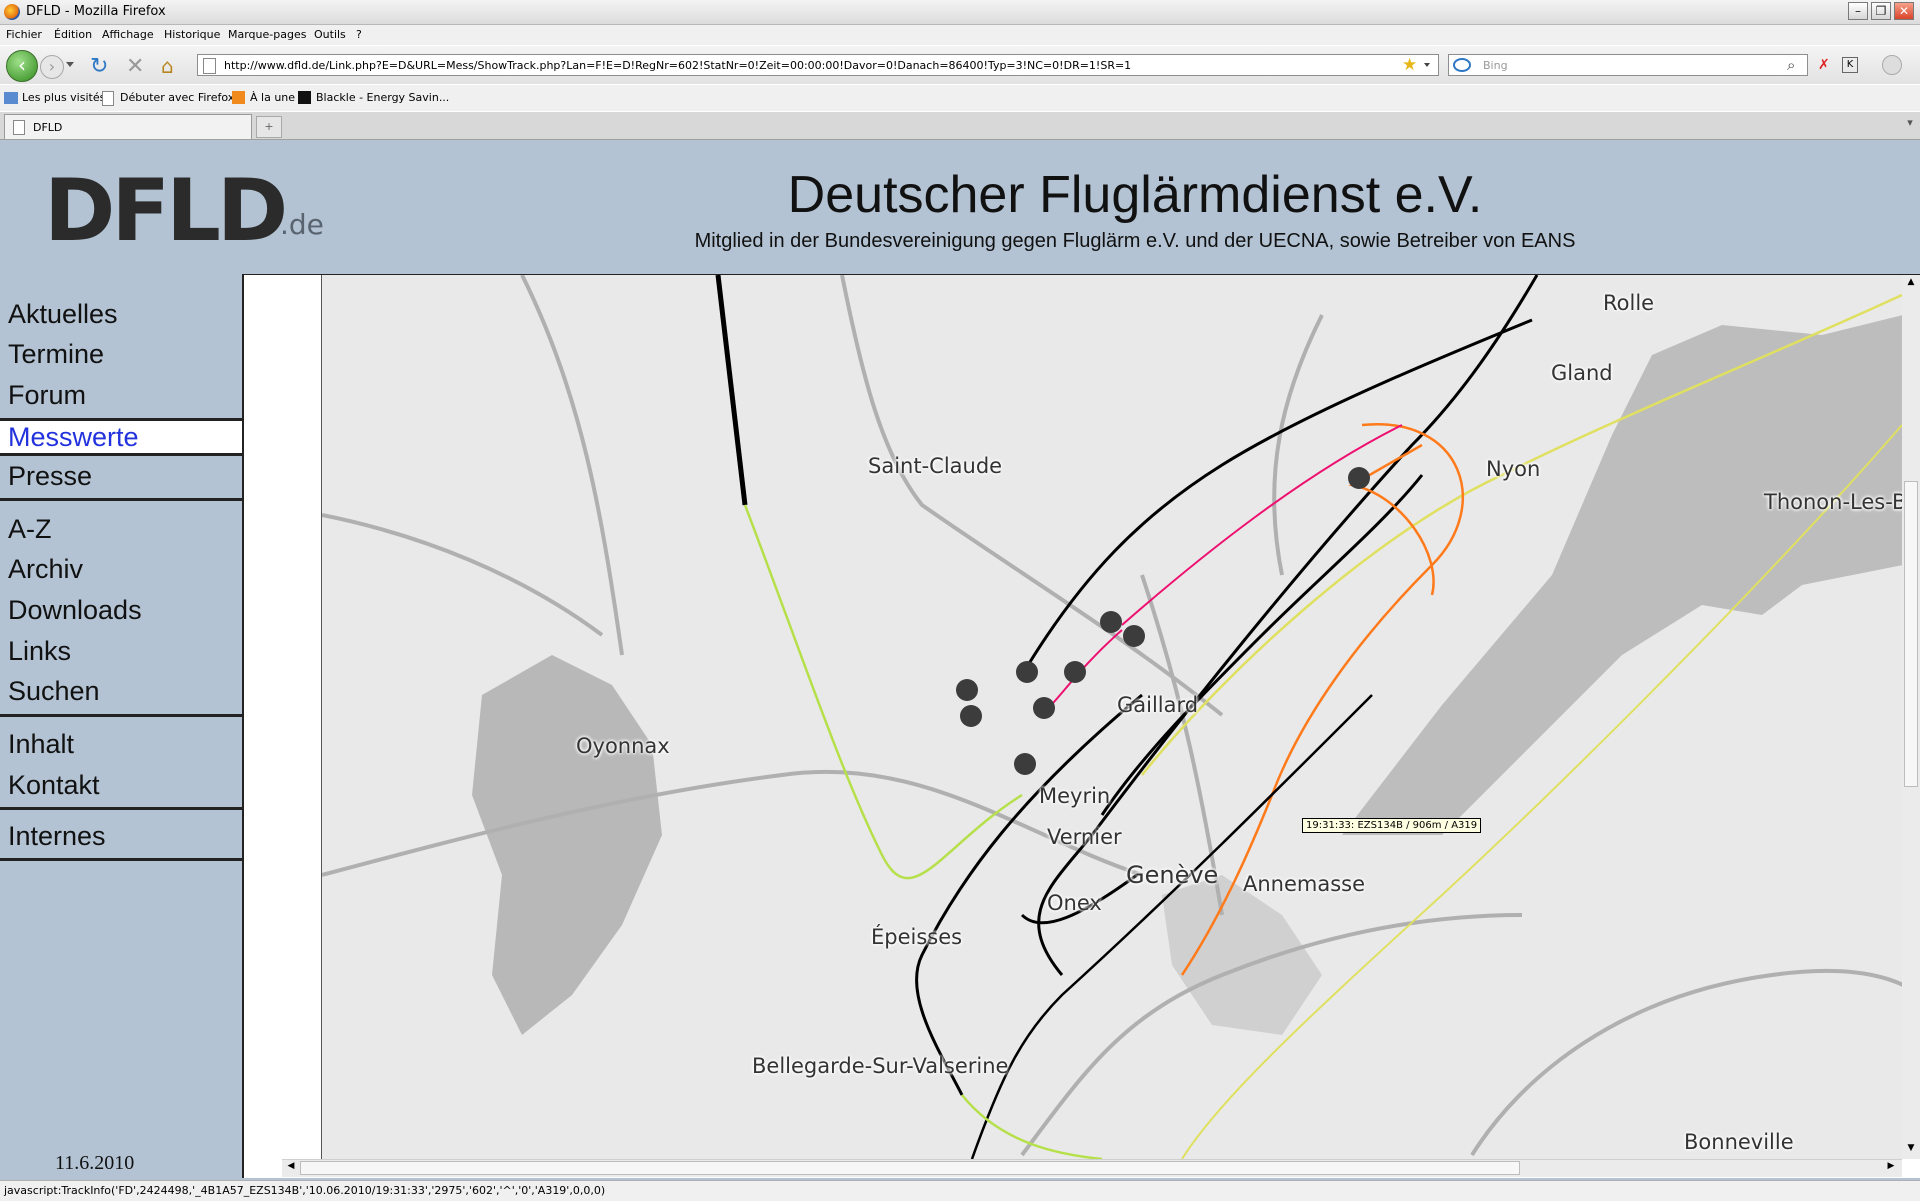  I want to click on place-label: Meyrin, so click(1075, 796).